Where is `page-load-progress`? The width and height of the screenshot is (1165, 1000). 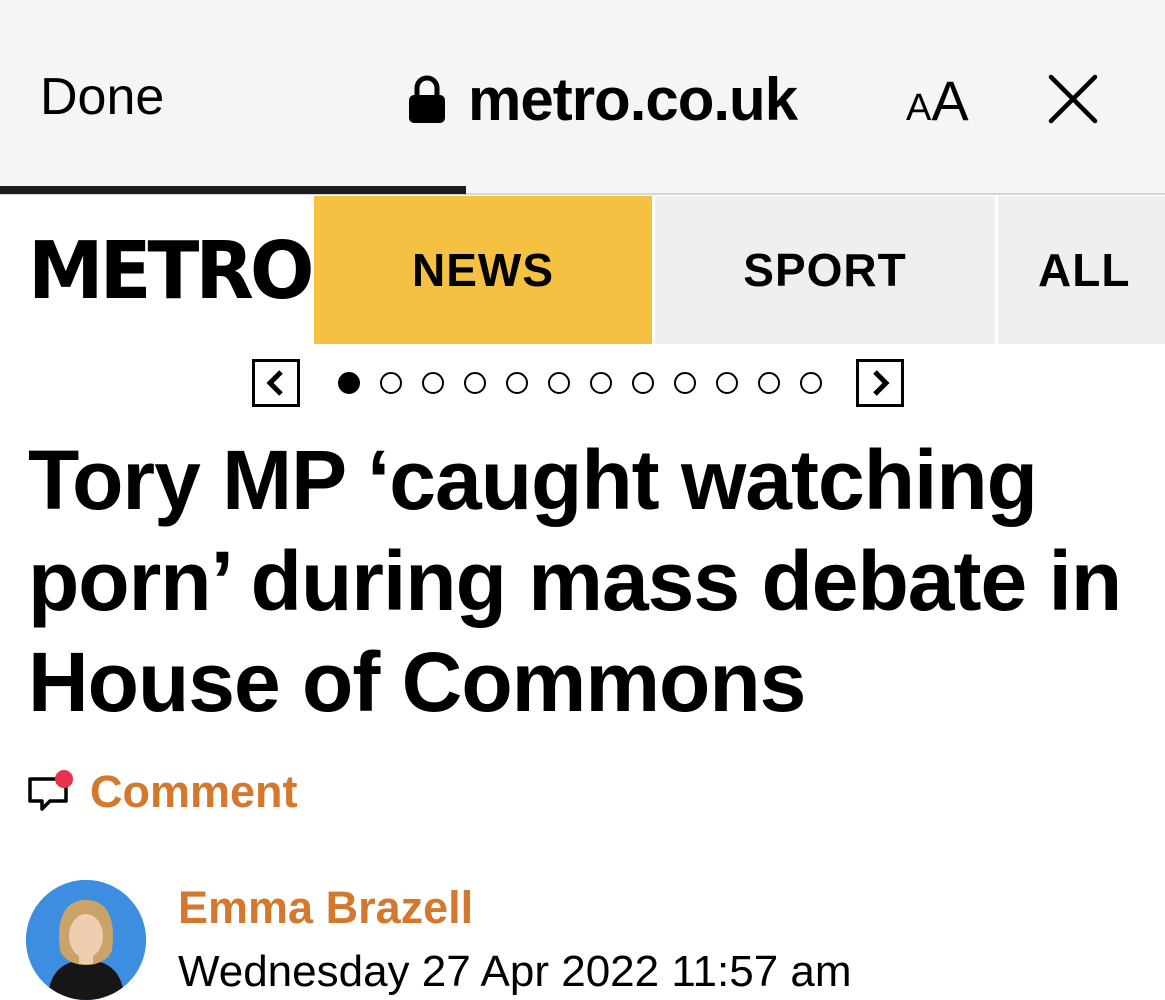
page-load-progress is located at coordinates (233, 190).